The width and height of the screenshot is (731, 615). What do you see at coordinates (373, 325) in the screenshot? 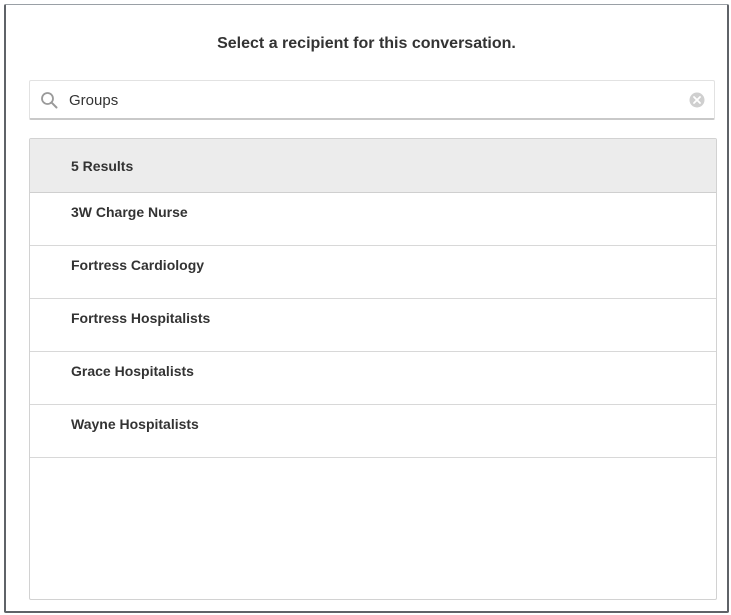
I see `result-item-fortress-hospitalists: Fortress Hospitalists` at bounding box center [373, 325].